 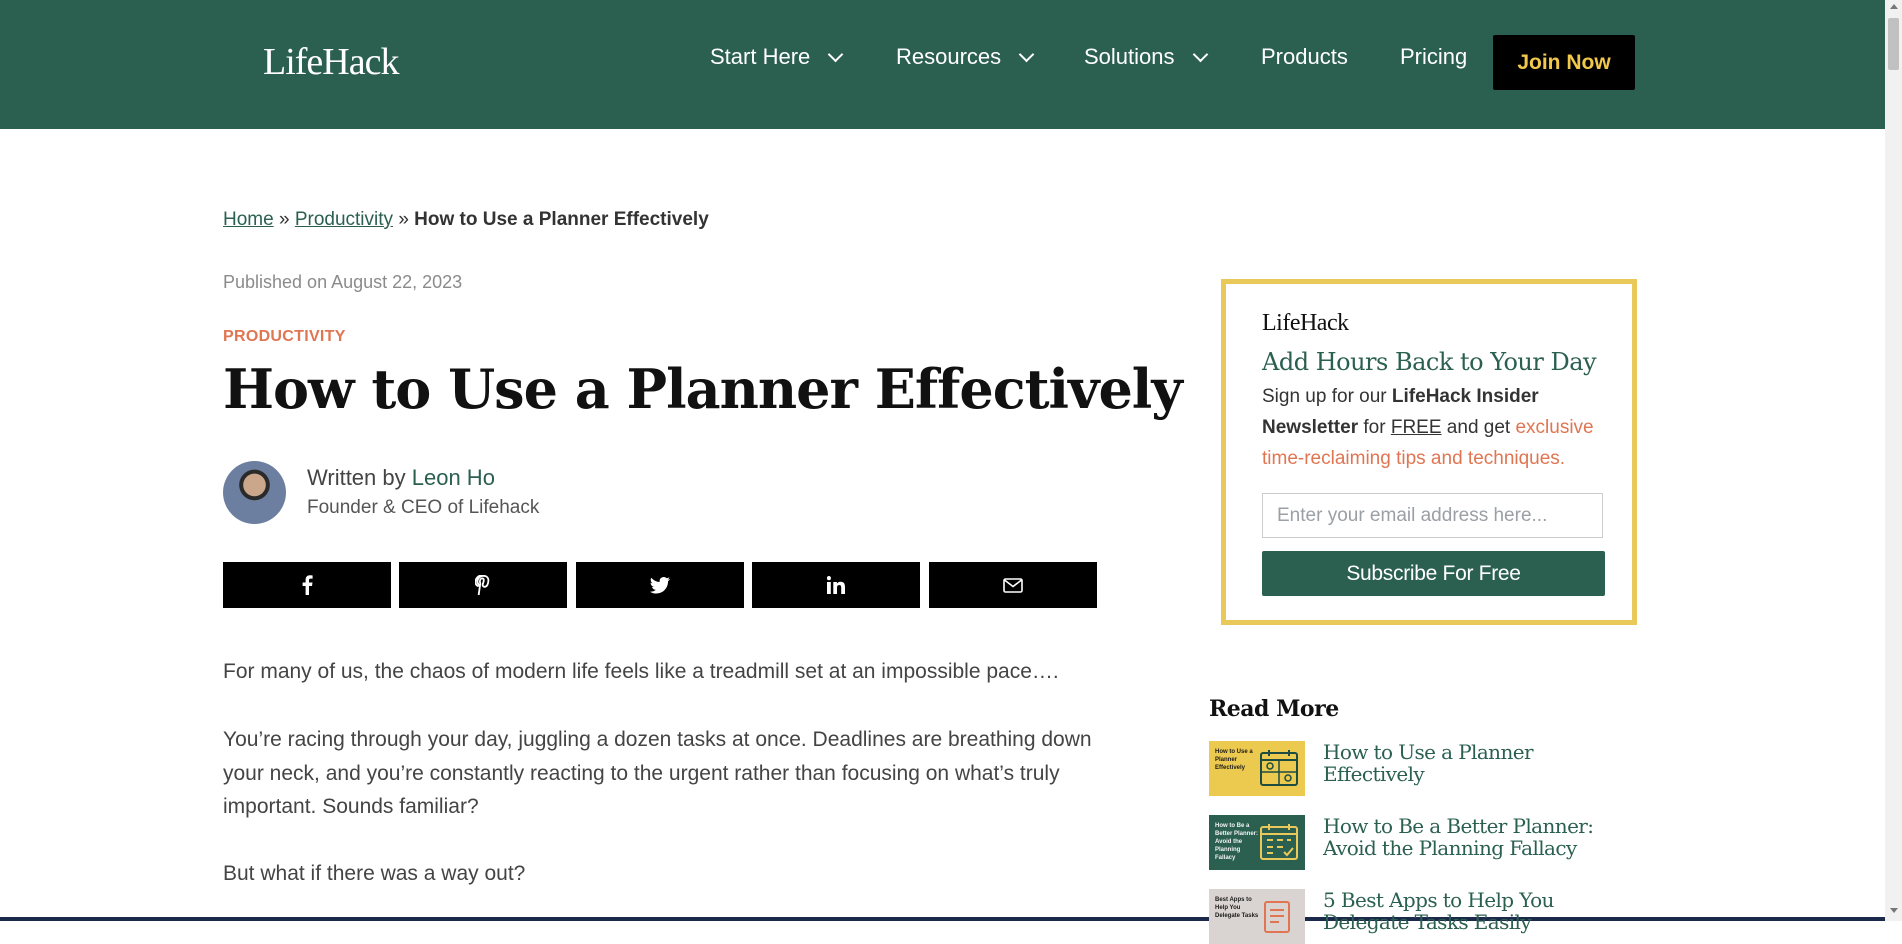 What do you see at coordinates (1564, 62) in the screenshot?
I see `join-now-button: Join Now` at bounding box center [1564, 62].